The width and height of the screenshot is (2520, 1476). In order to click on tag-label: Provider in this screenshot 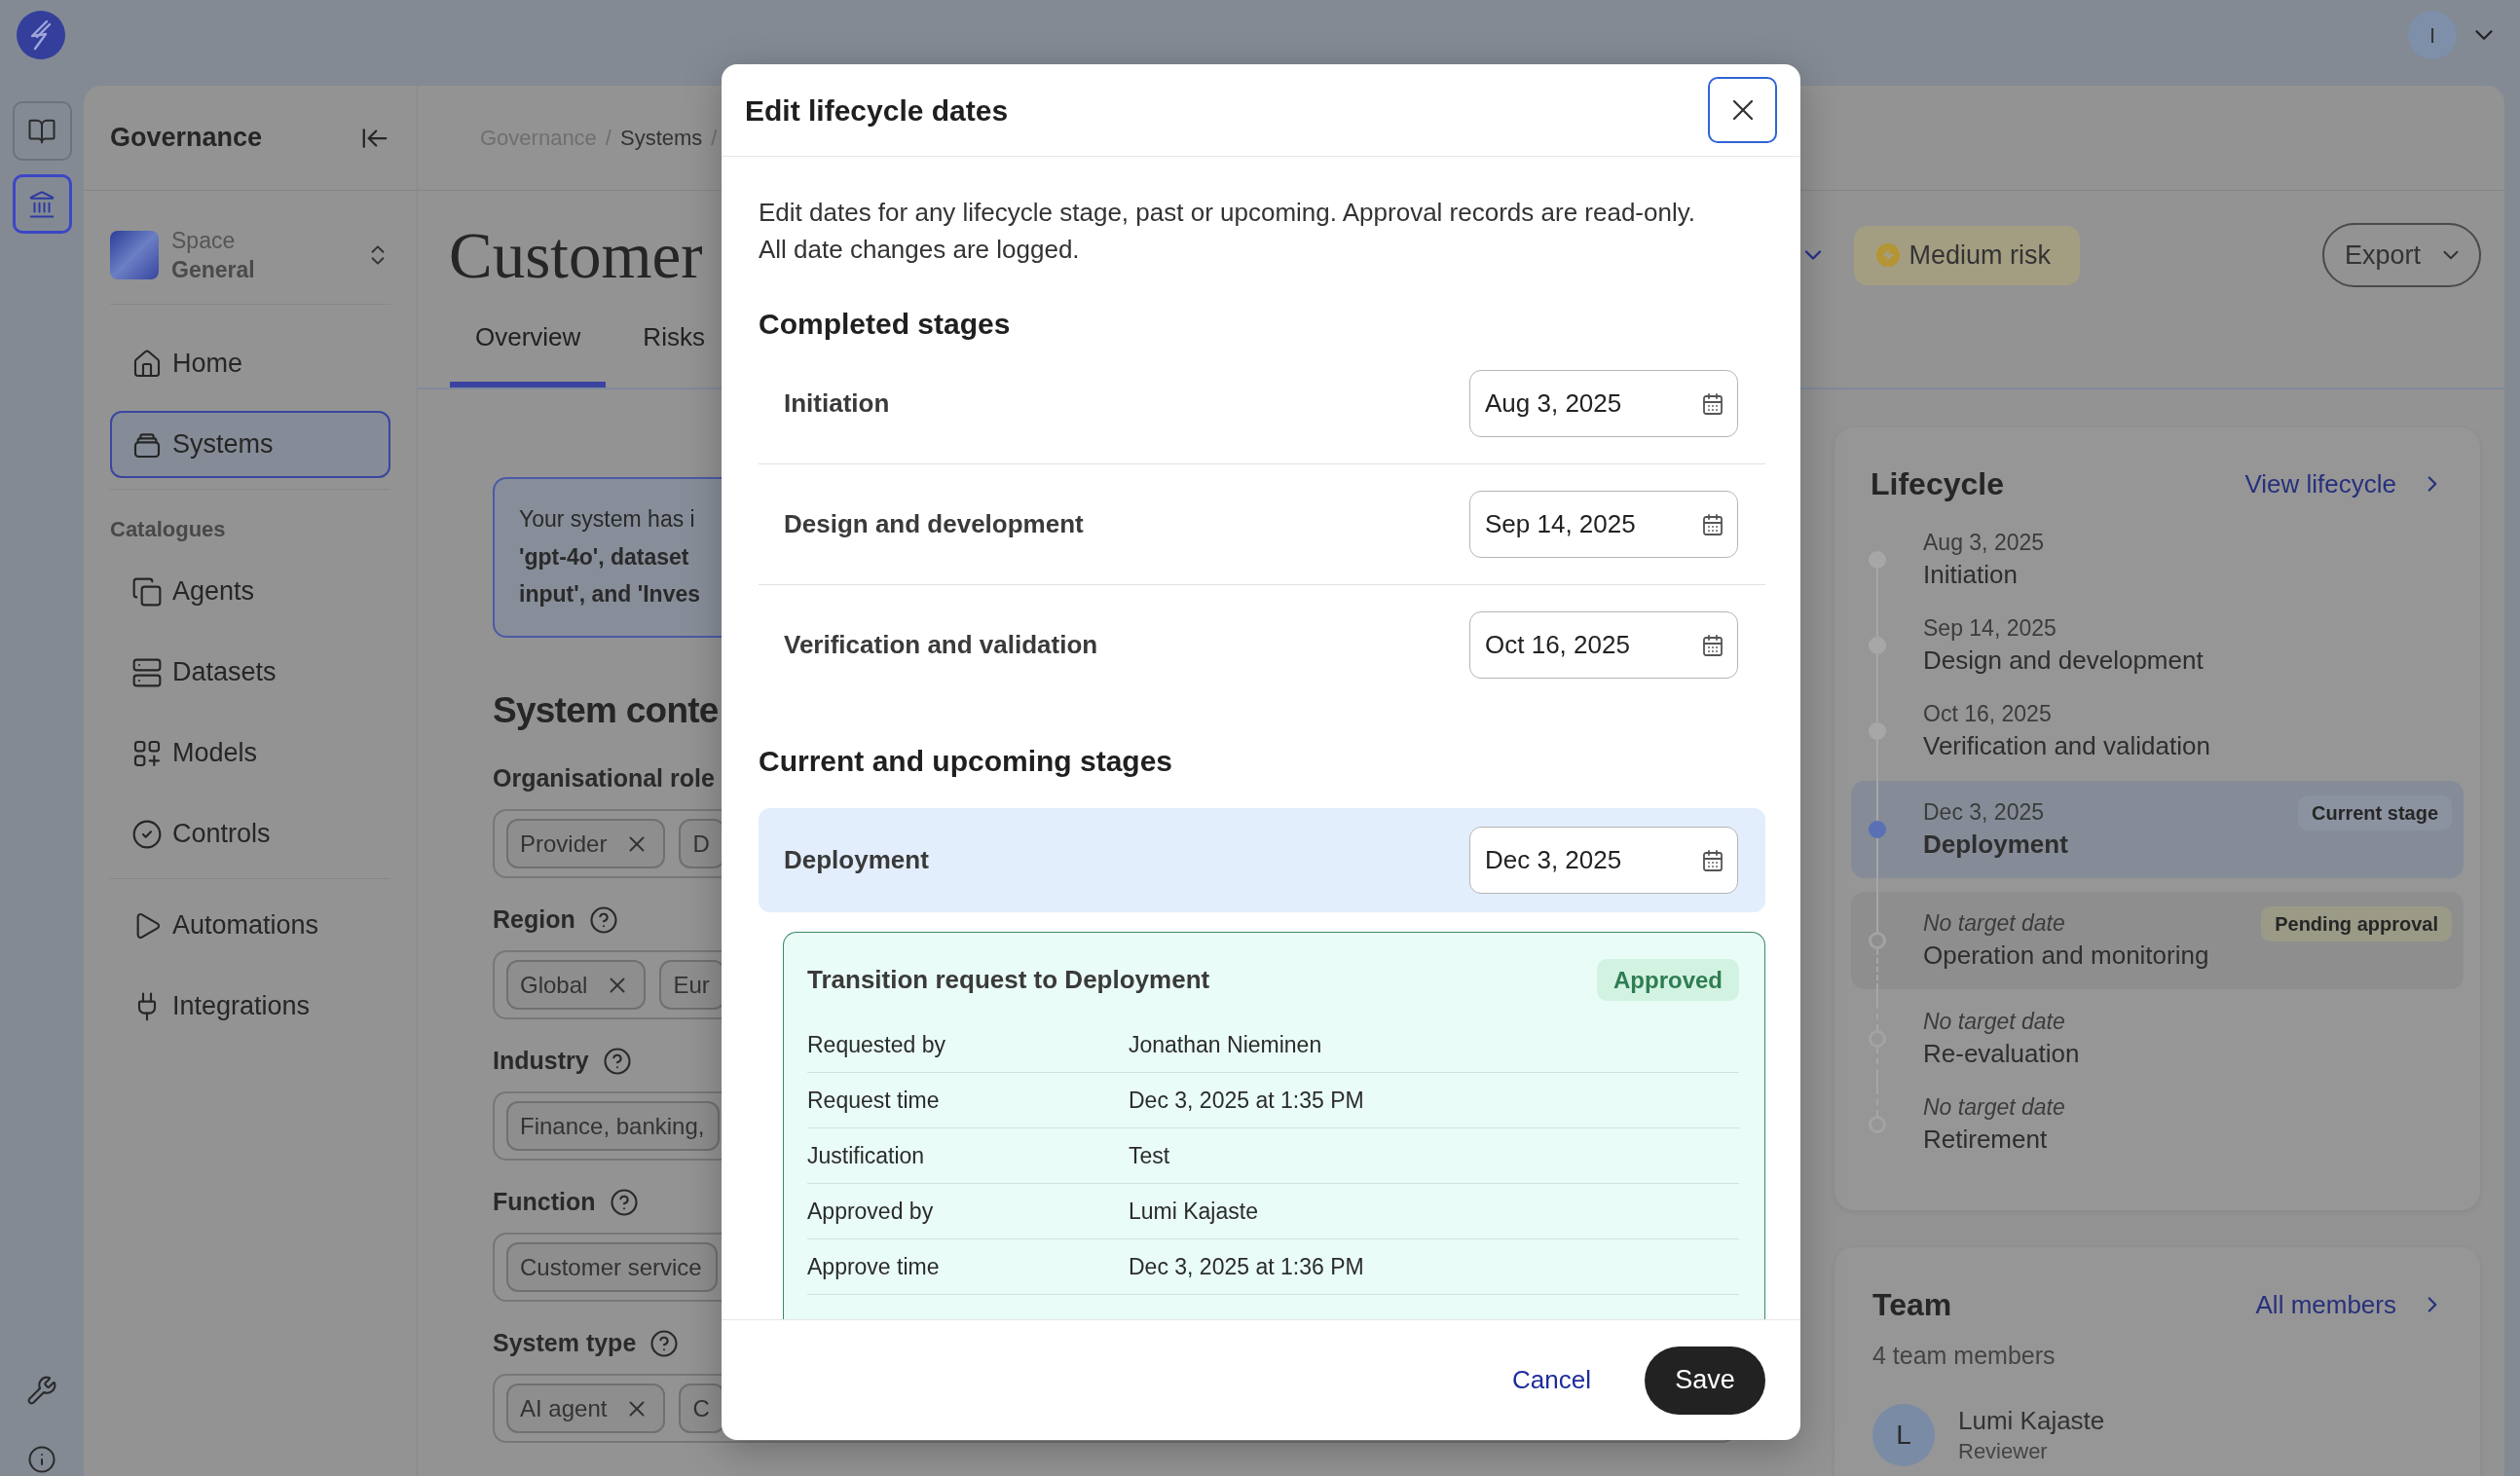, I will do `click(564, 844)`.